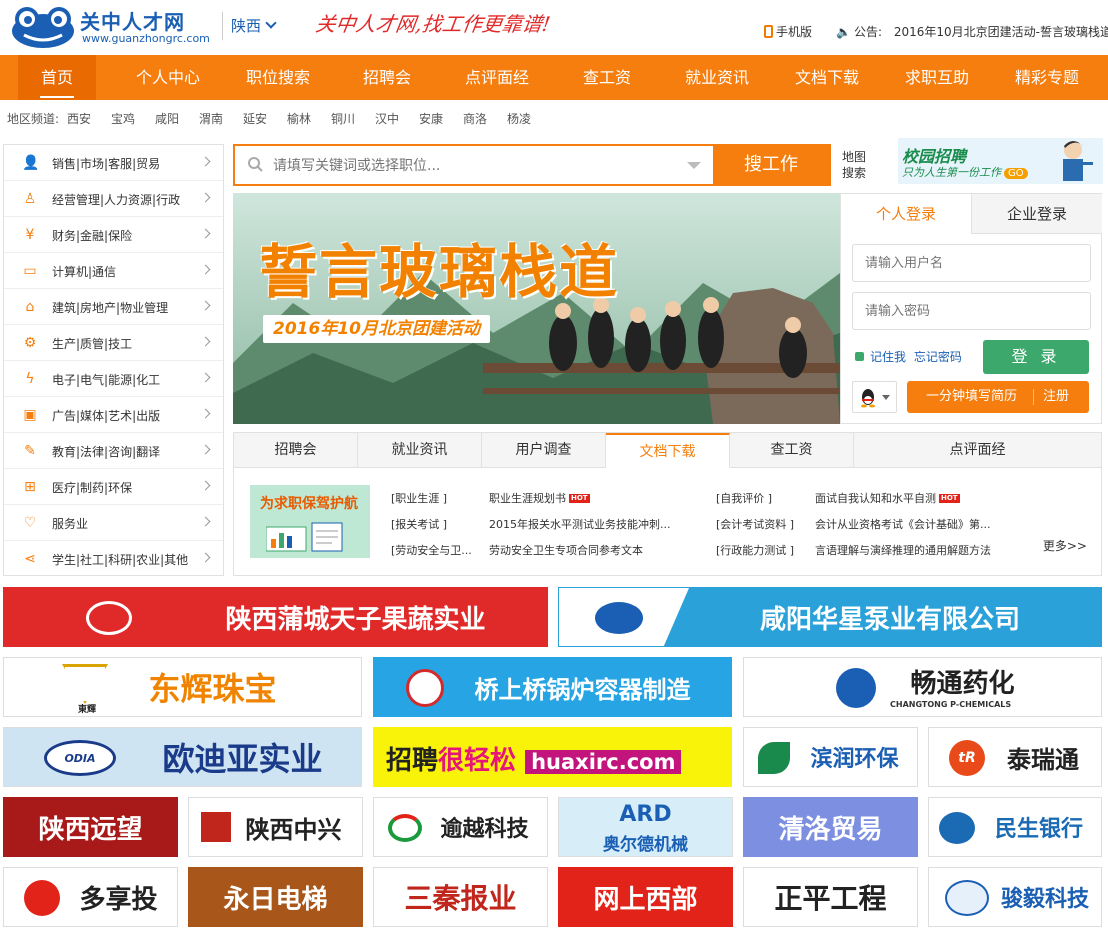  What do you see at coordinates (668, 450) in the screenshot?
I see `tab-documents: 文档下载` at bounding box center [668, 450].